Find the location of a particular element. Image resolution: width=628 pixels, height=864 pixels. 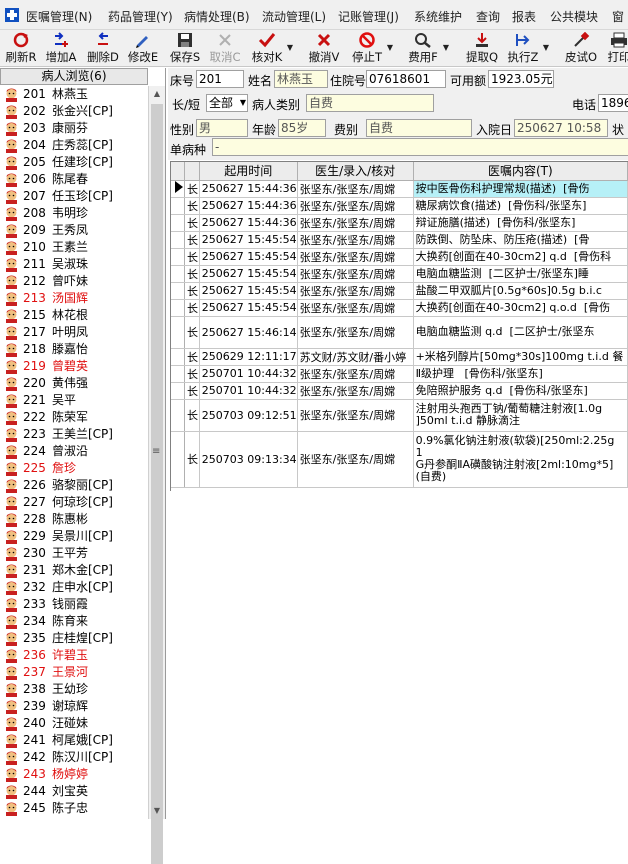

revoke-button: 撤消V is located at coordinates (324, 48).